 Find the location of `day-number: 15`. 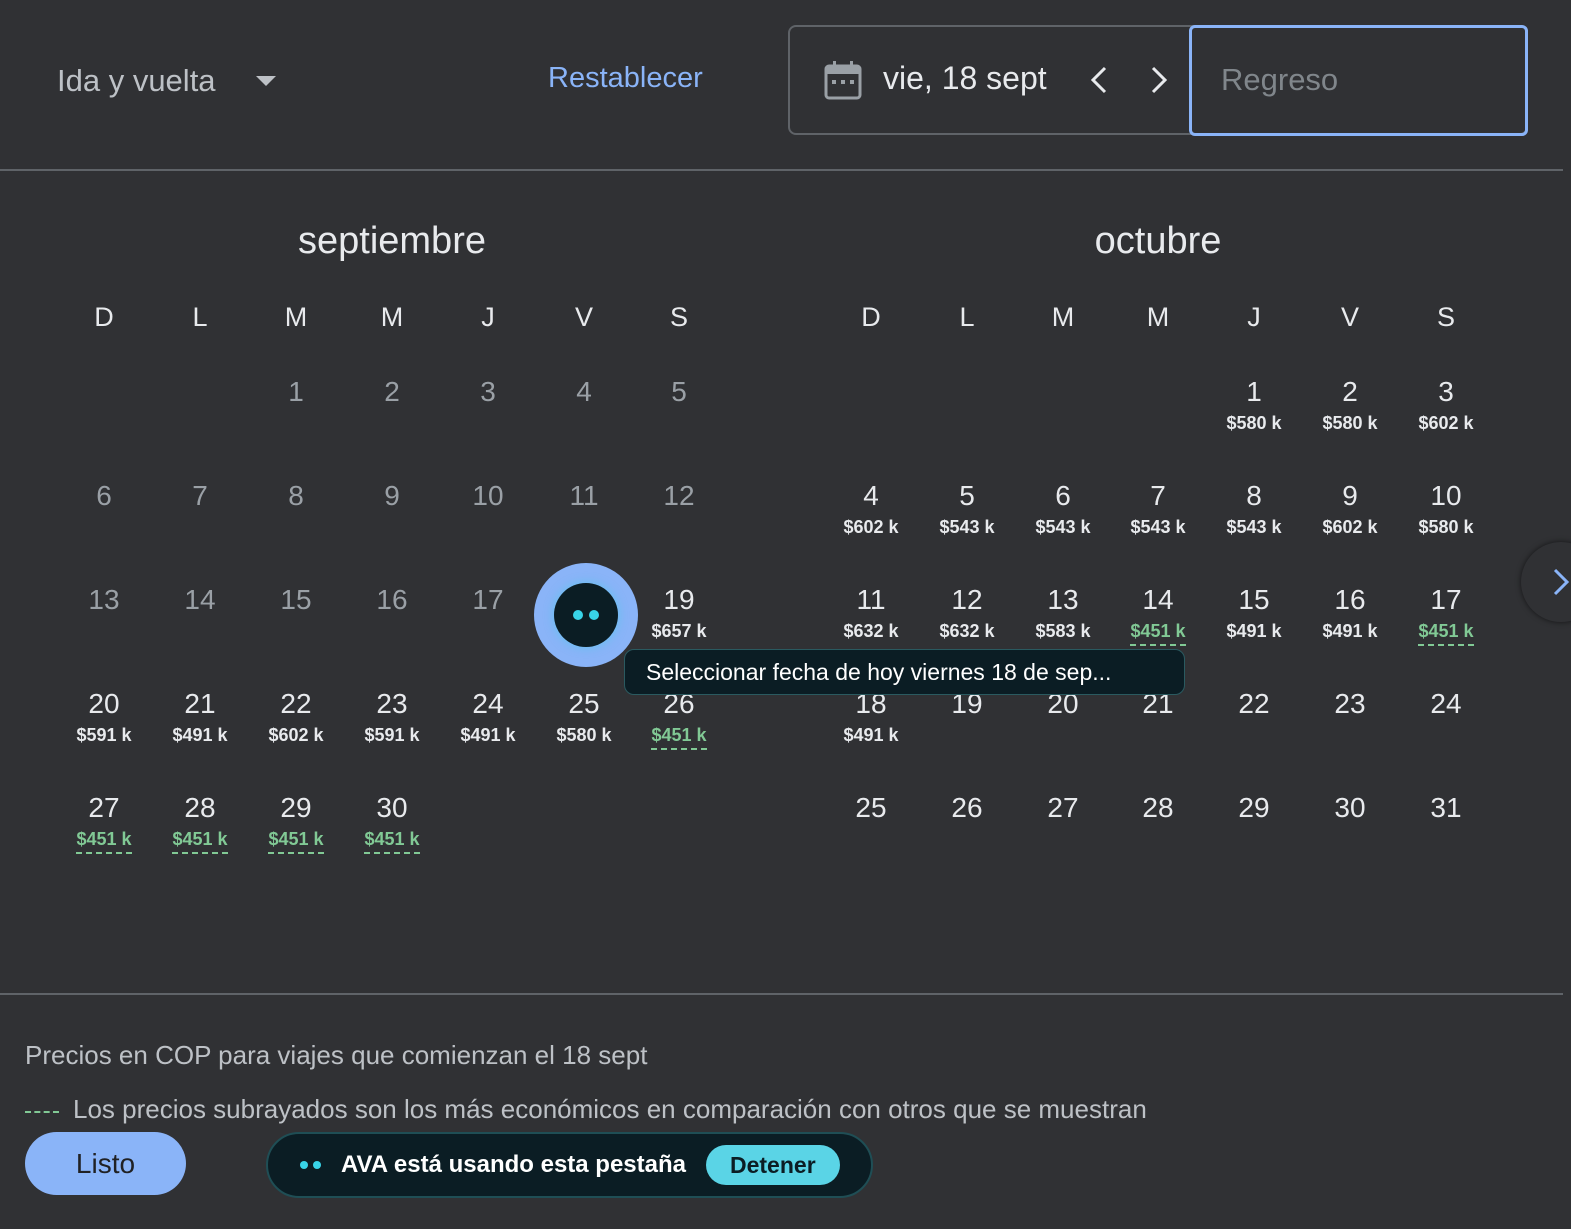

day-number: 15 is located at coordinates (296, 599).